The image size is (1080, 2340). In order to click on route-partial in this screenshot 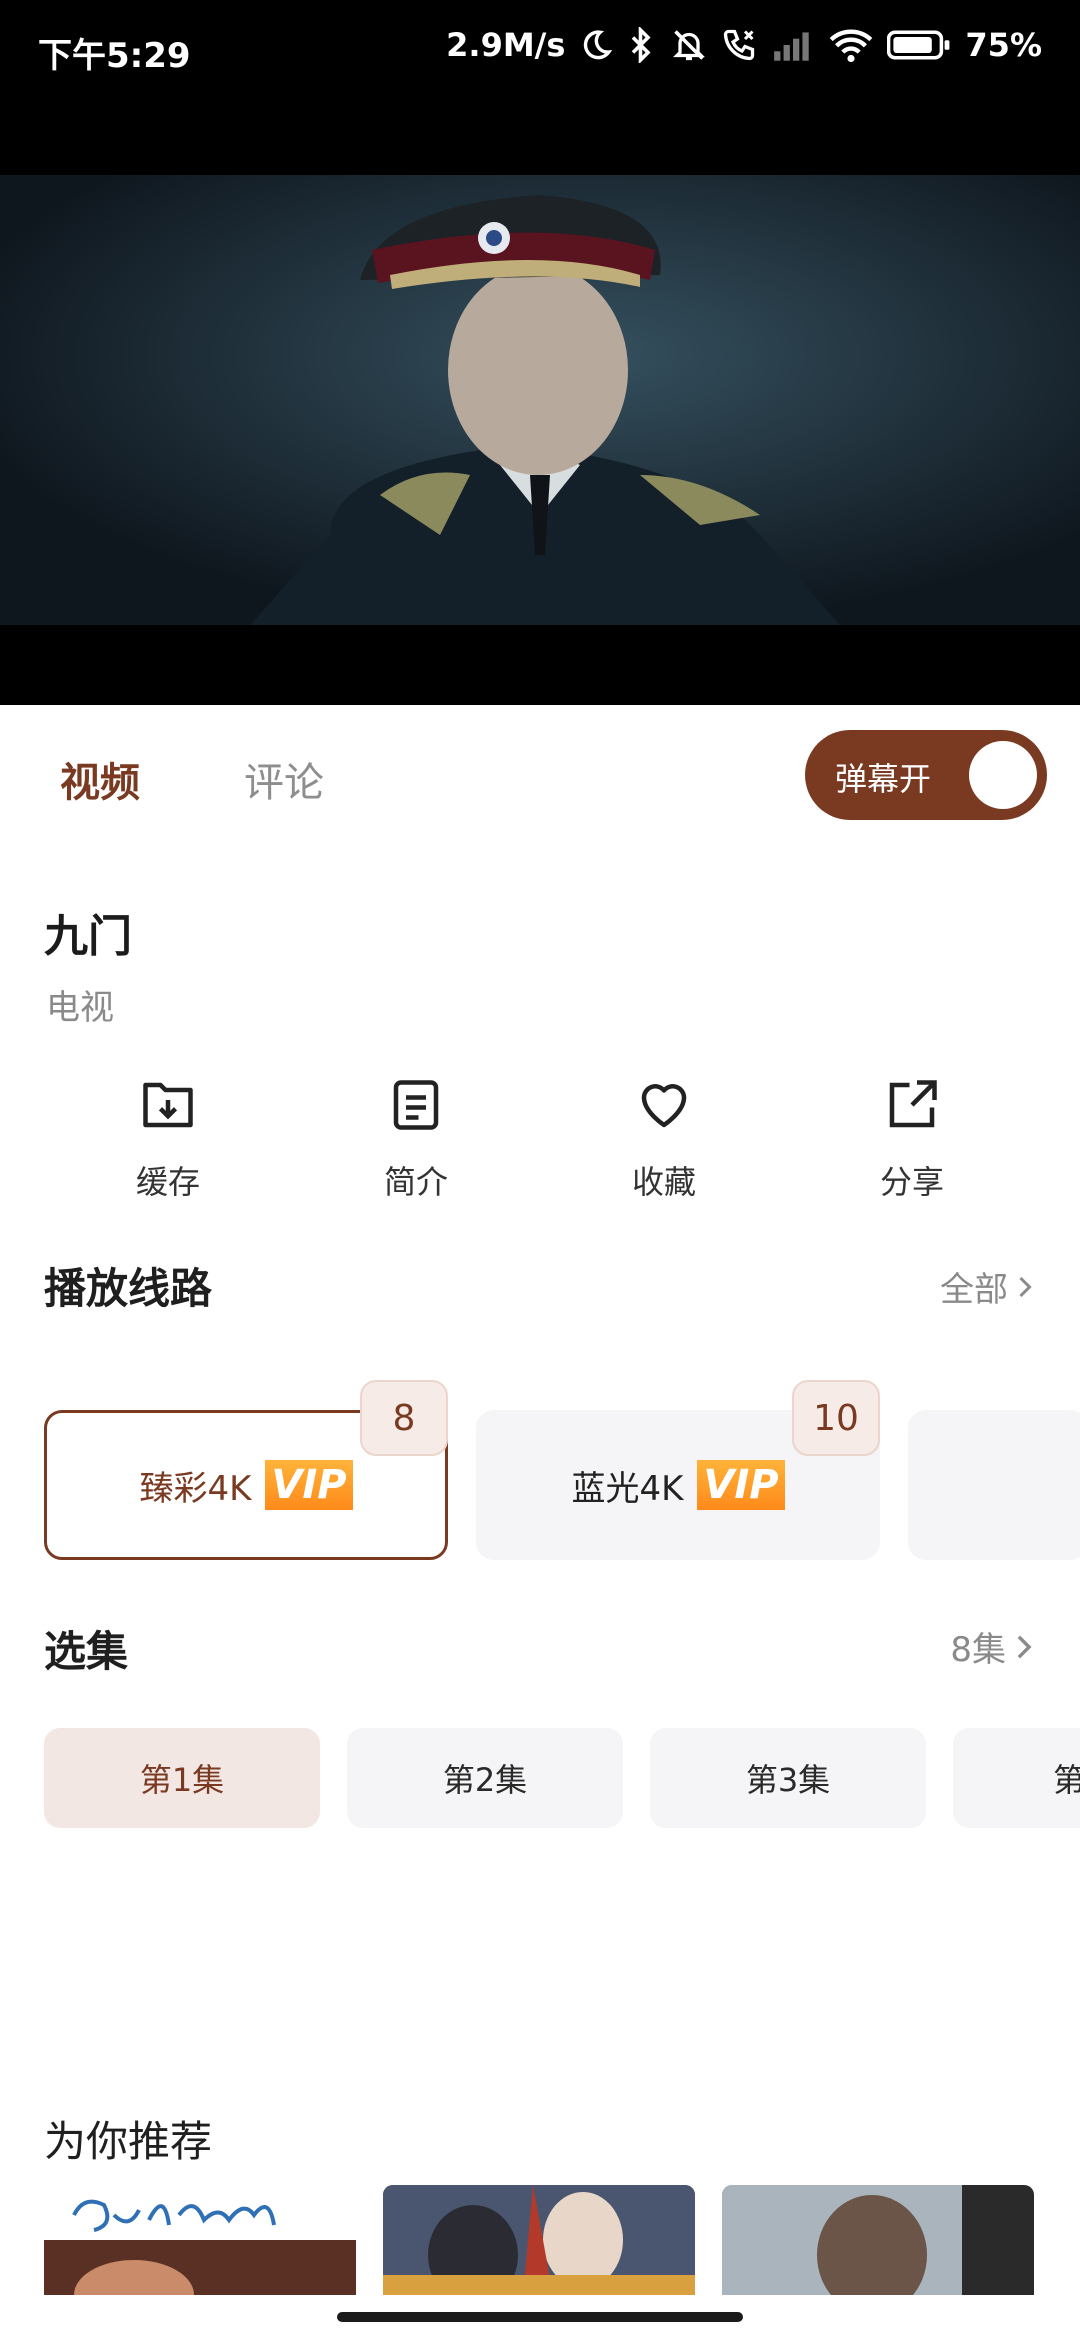, I will do `click(994, 1485)`.